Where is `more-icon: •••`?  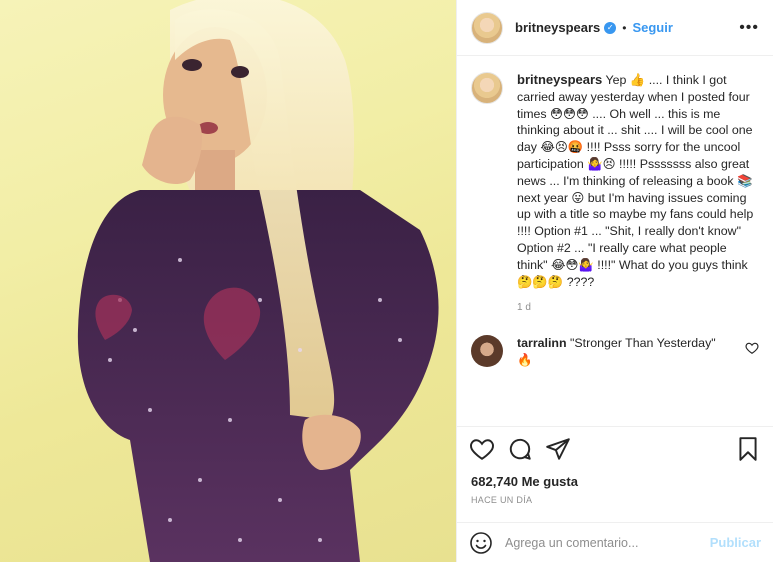 more-icon: ••• is located at coordinates (749, 28).